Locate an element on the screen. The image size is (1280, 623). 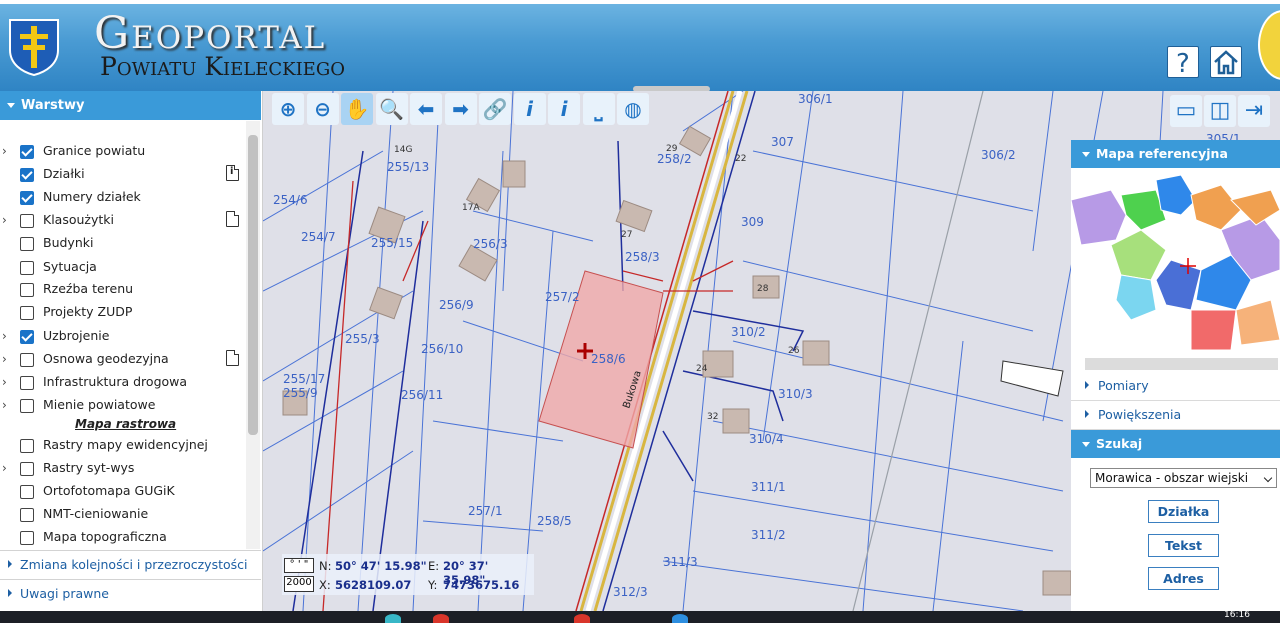
scrollbar-thumb is located at coordinates (253, 285).